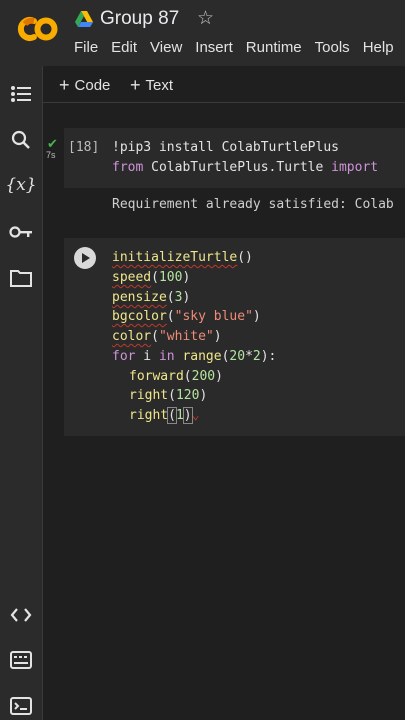  I want to click on code-token: bgcolor, so click(139, 316).